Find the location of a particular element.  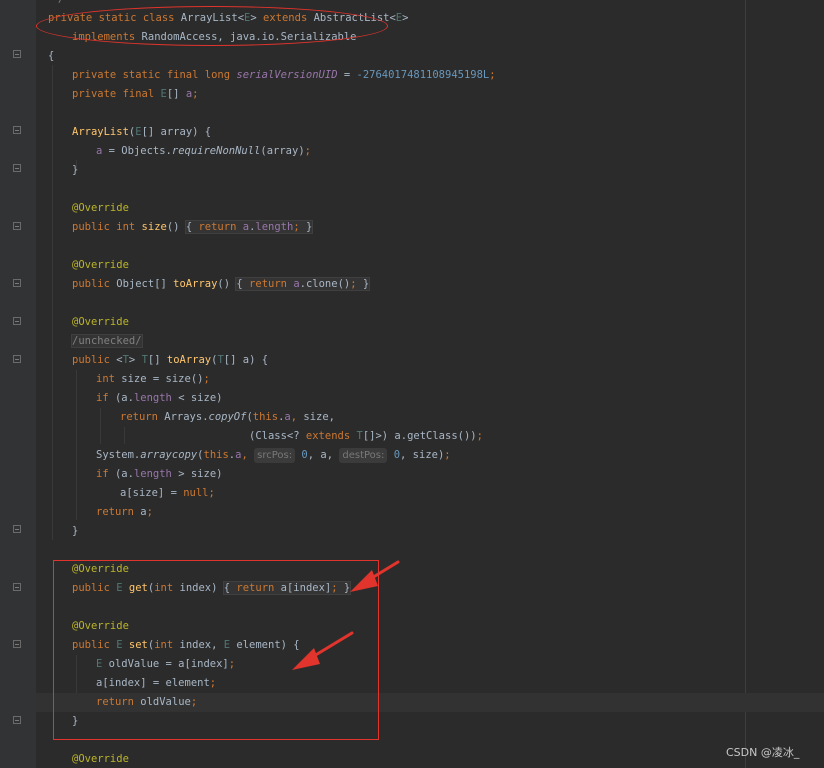

comment-end: */ is located at coordinates (58, 2).